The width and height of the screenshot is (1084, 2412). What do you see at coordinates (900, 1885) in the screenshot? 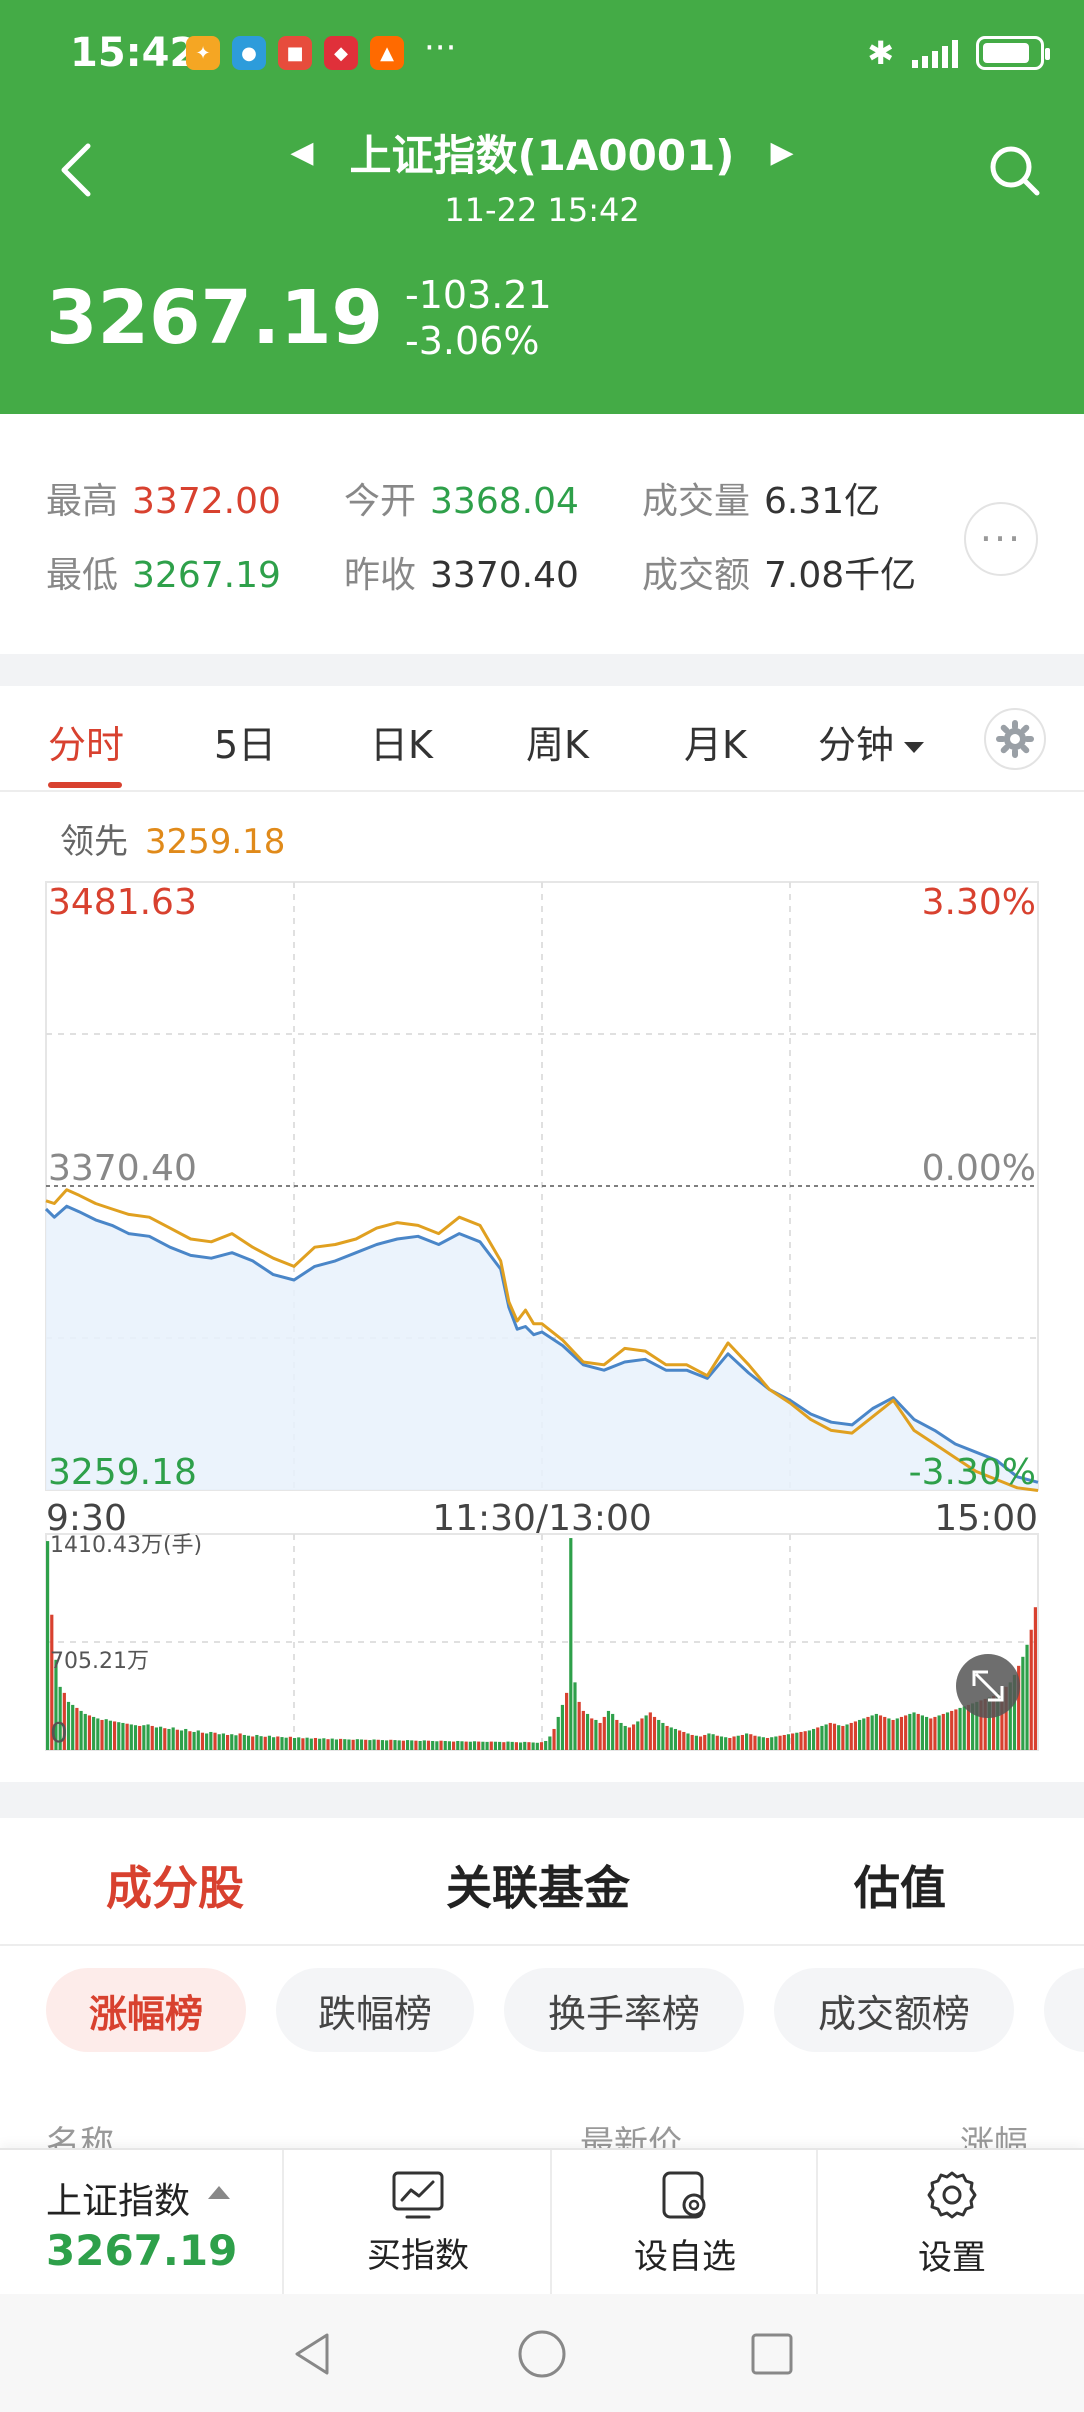
I see `tab-valuation: 估值` at bounding box center [900, 1885].